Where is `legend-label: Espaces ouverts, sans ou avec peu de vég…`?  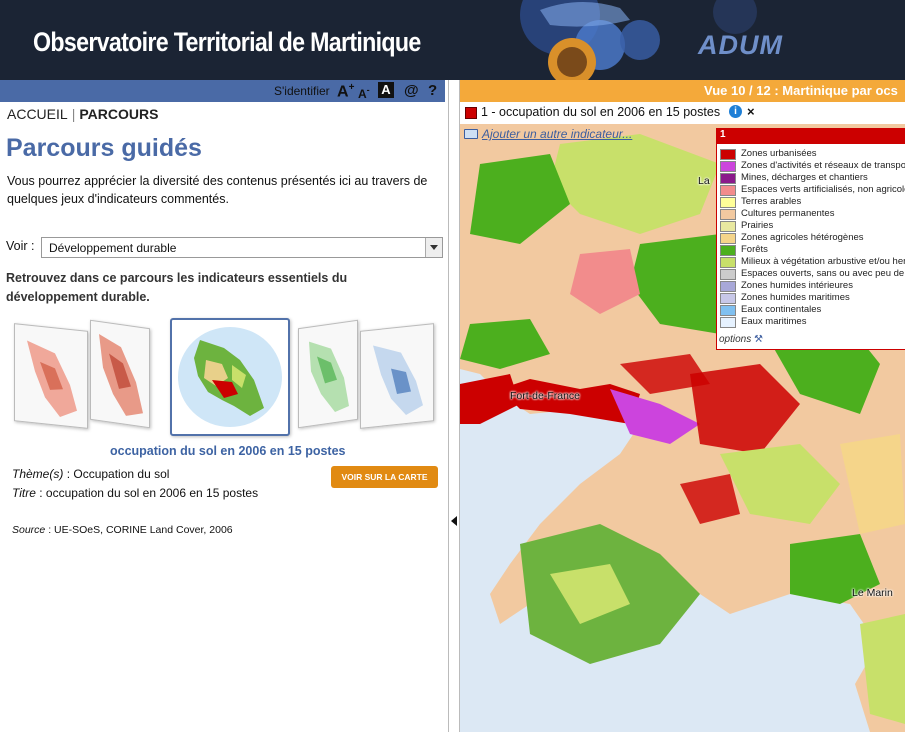 legend-label: Espaces ouverts, sans ou avec peu de vég… is located at coordinates (823, 273).